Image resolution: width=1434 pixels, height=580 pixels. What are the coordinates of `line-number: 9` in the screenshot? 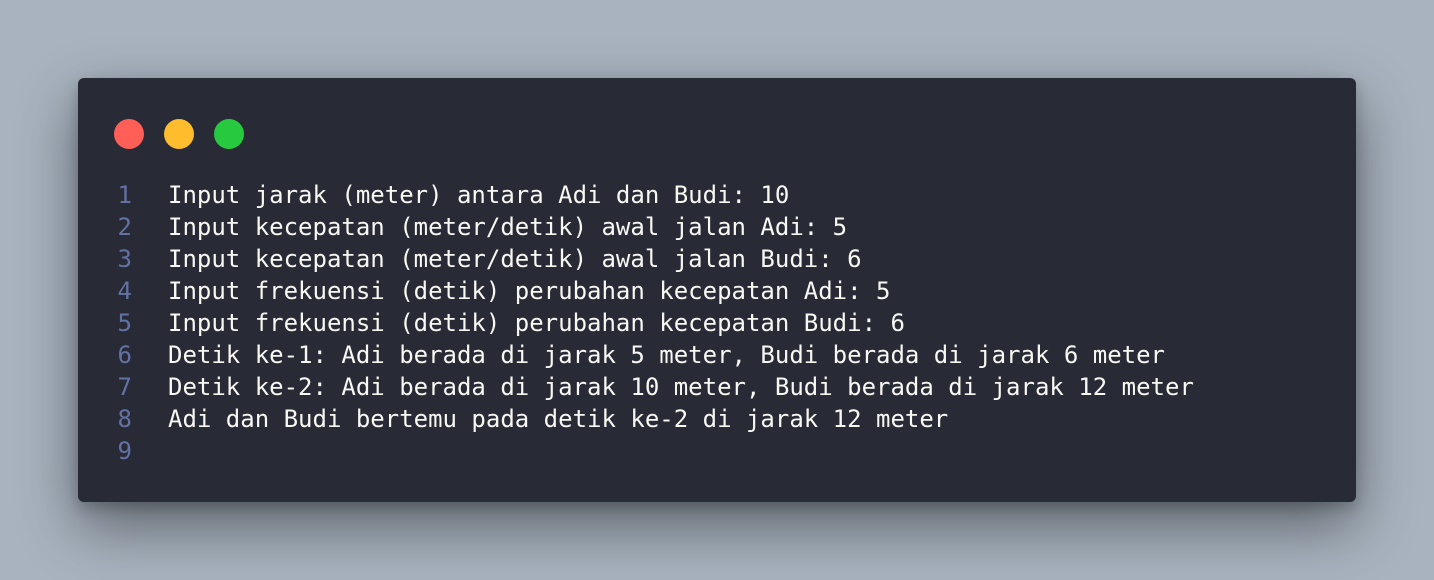 It's located at (124, 451).